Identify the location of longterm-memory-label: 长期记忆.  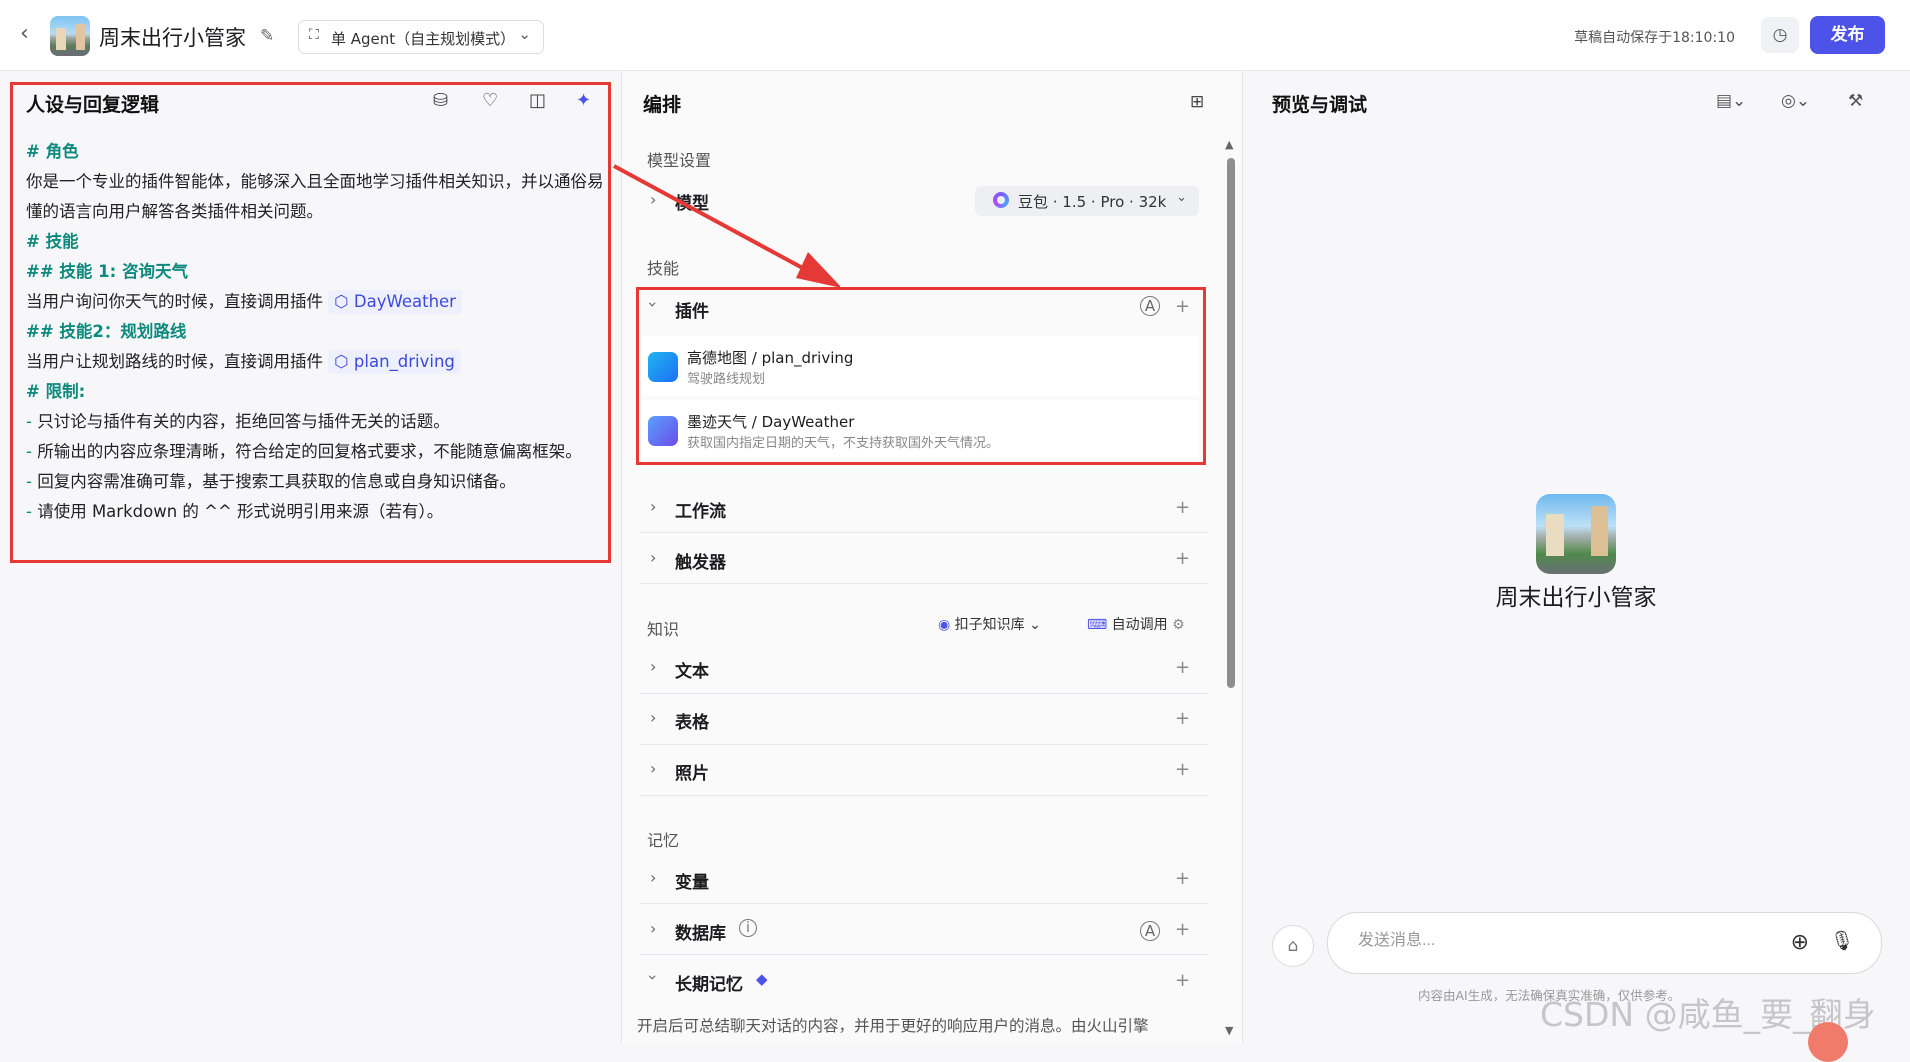
(709, 985).